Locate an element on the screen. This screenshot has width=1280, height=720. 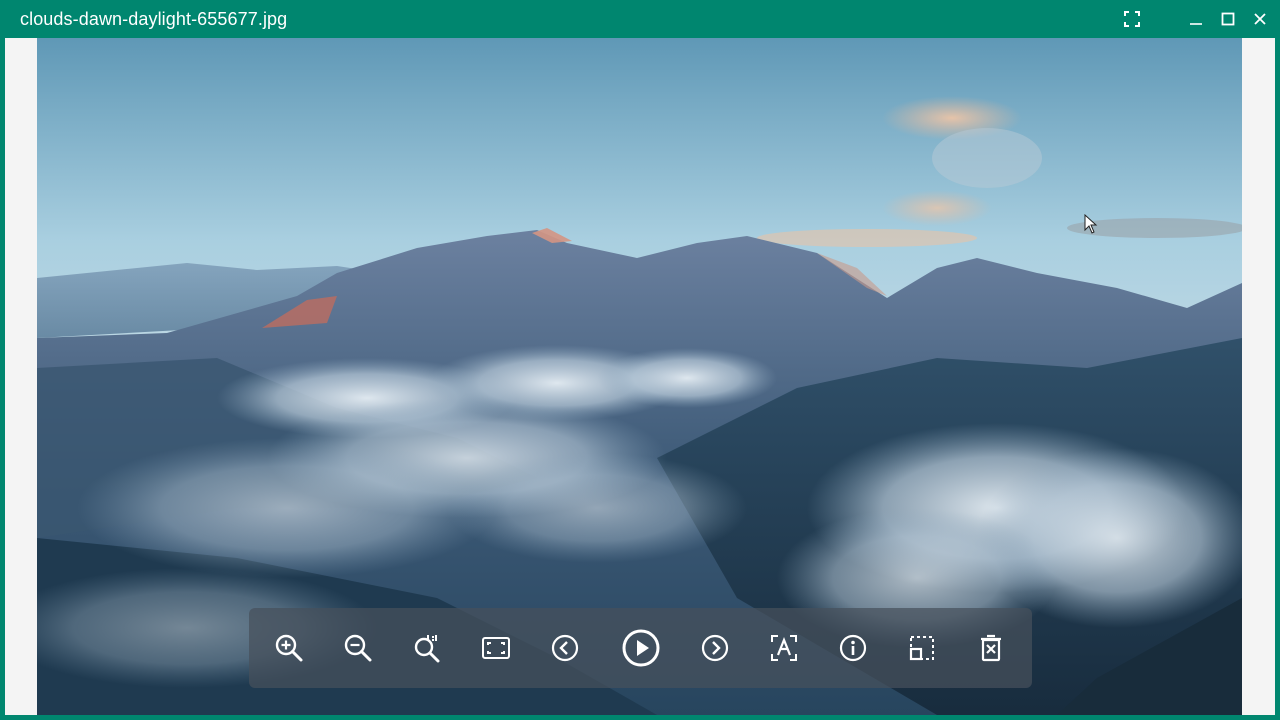
maximize-button is located at coordinates (1228, 19).